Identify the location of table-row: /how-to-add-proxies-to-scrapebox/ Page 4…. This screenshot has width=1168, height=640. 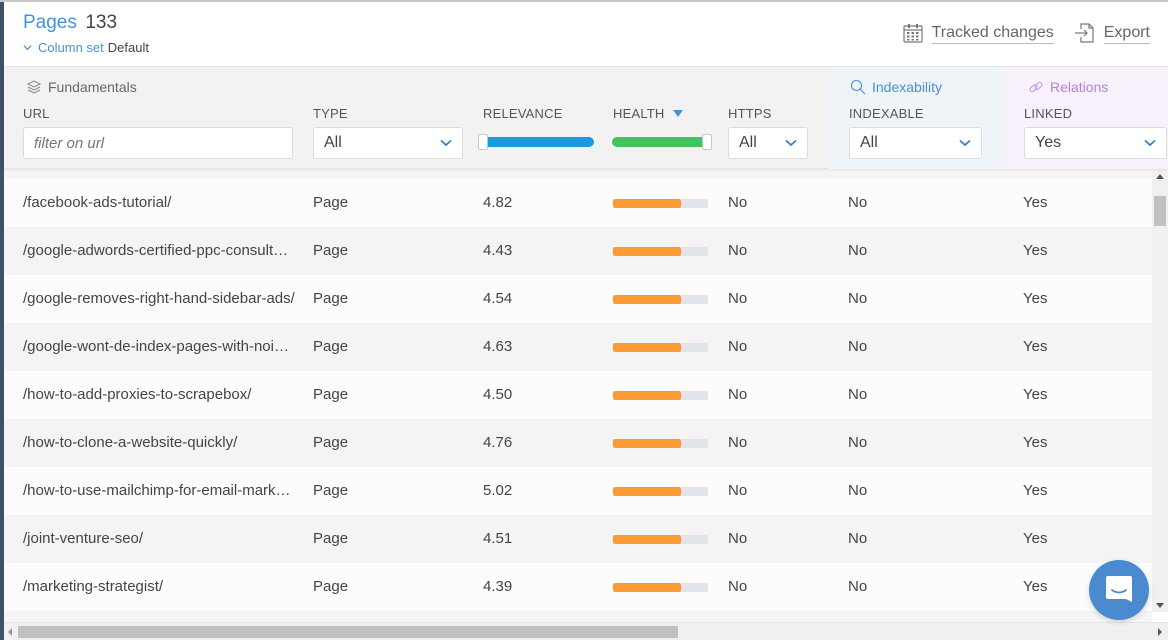
(578, 395).